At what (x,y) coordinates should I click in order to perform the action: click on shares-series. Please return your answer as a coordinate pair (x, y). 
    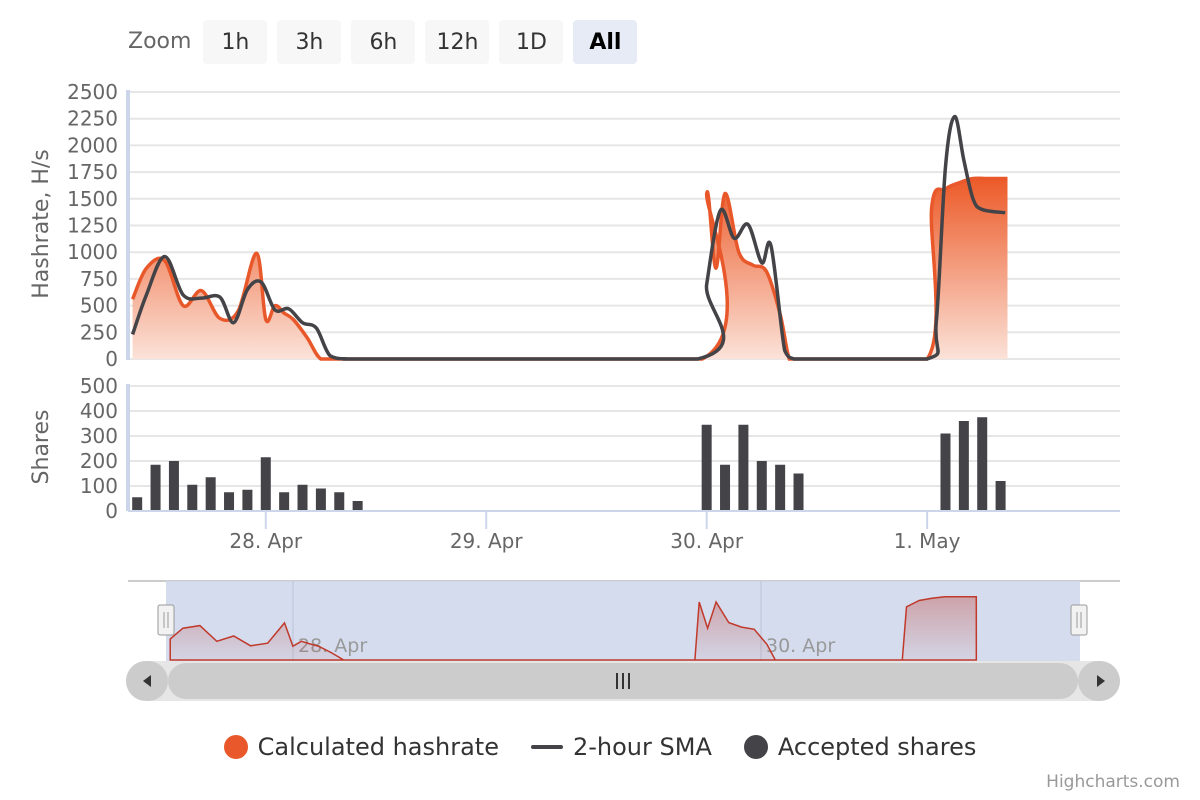
    Looking at the image, I should click on (569, 464).